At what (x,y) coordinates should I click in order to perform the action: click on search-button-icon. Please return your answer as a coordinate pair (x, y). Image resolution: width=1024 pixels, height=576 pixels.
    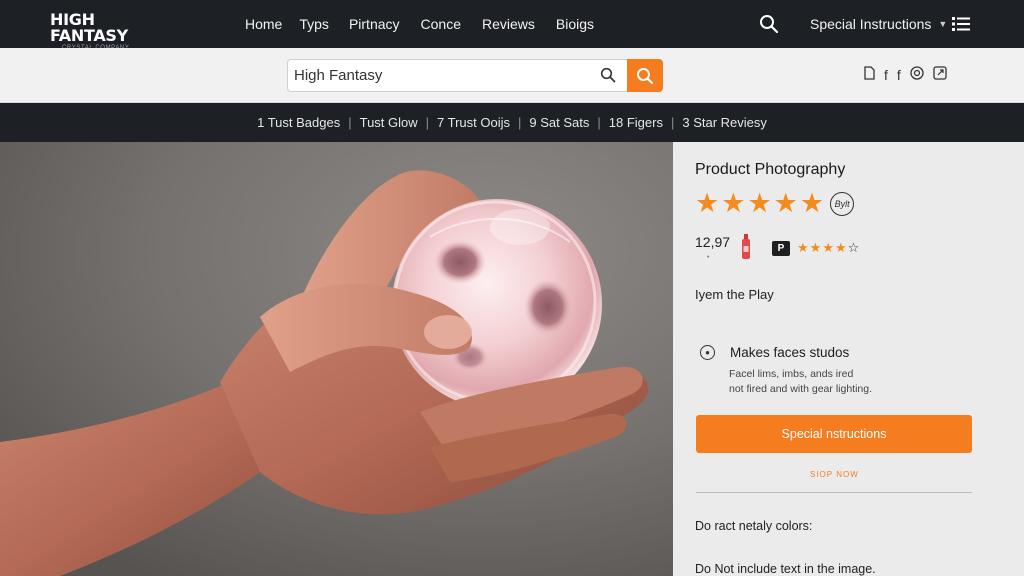
    Looking at the image, I should click on (645, 75).